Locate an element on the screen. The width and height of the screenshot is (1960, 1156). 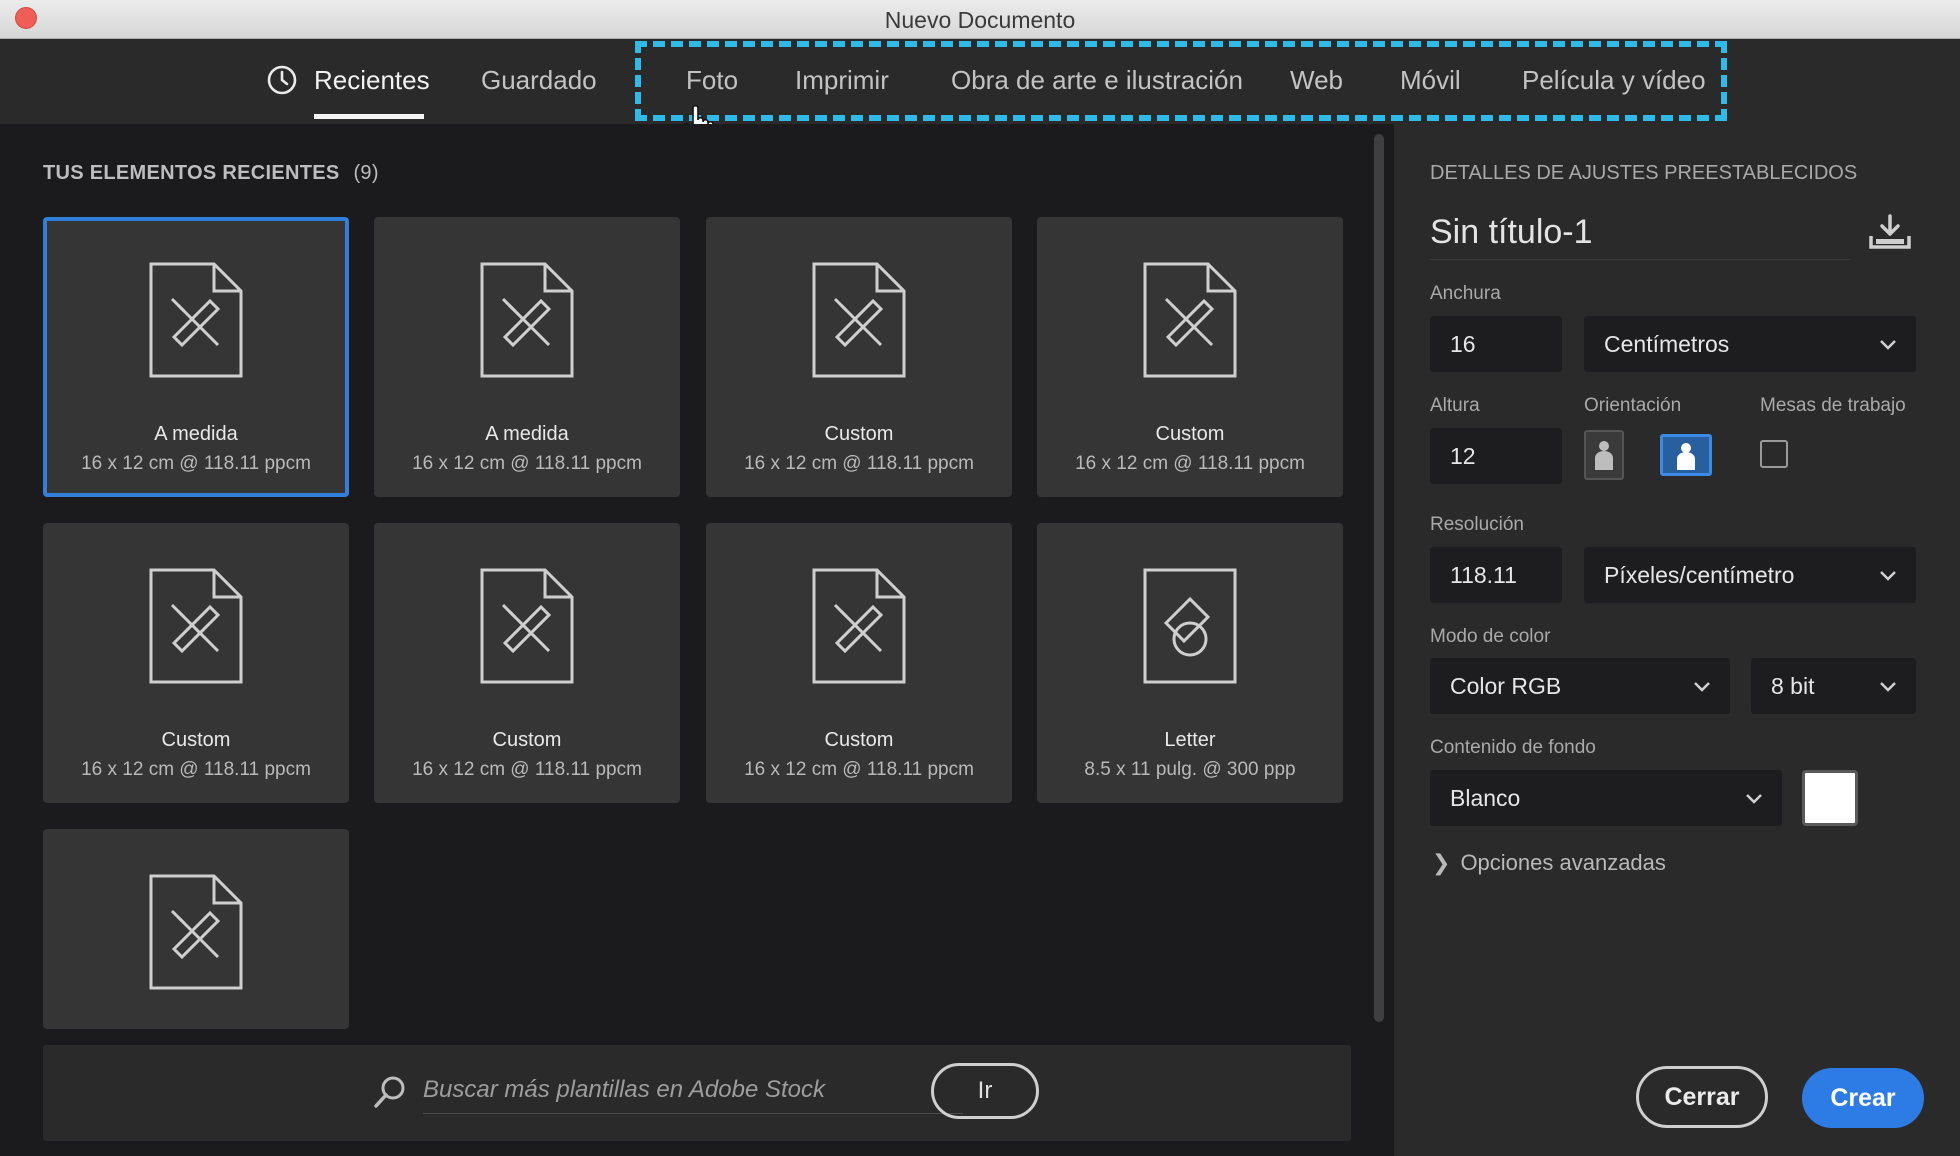
portrait-icon is located at coordinates (1604, 455).